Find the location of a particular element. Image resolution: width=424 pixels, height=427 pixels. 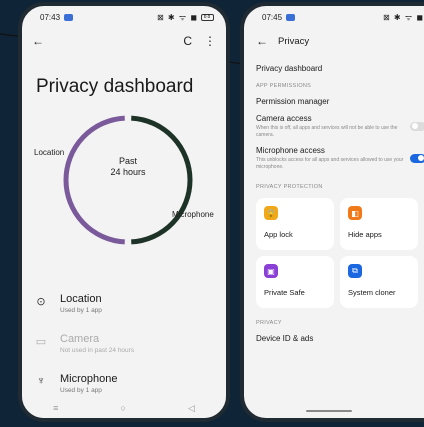

status-time: 07:45 is located at coordinates (272, 17).